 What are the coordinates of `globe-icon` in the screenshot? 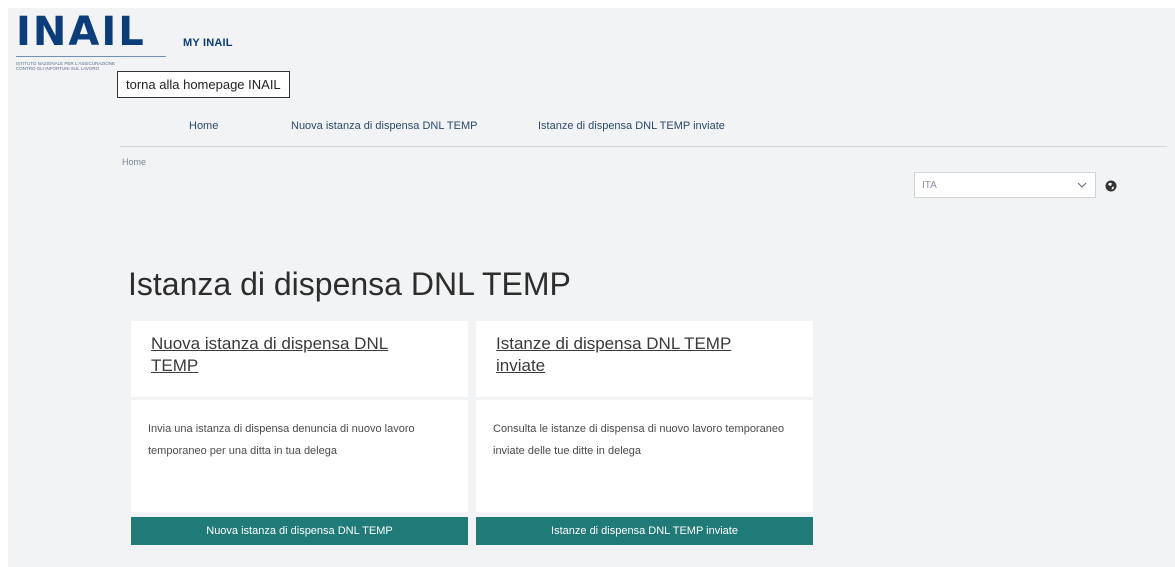 It's located at (1111, 186).